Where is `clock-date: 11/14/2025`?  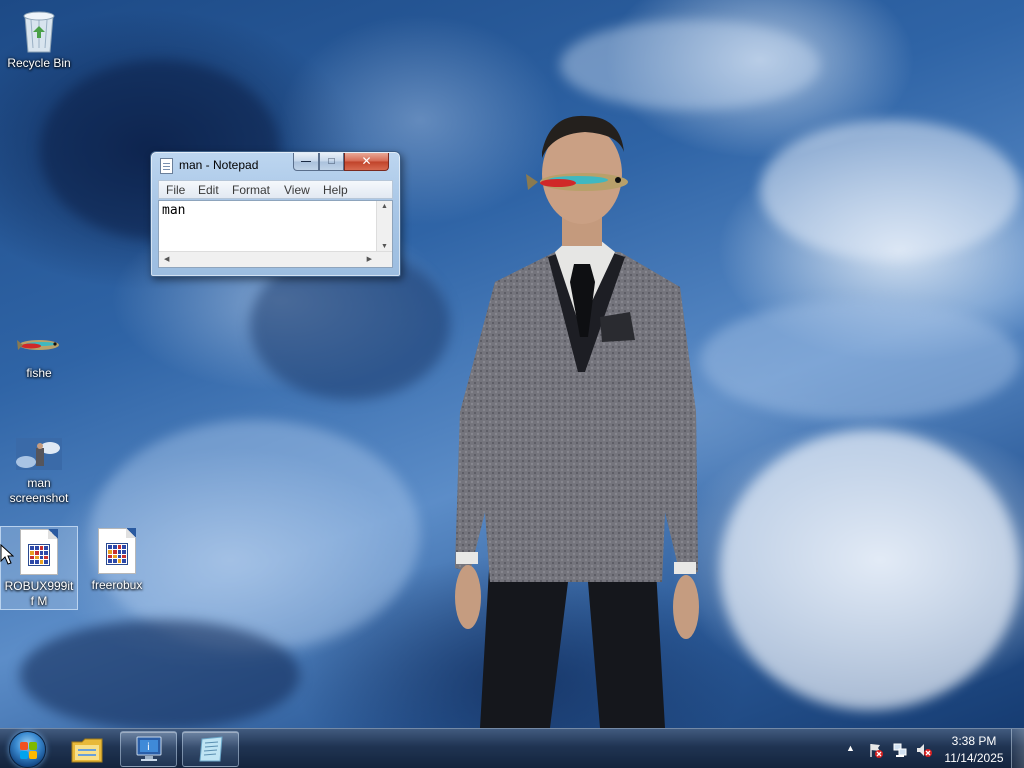 clock-date: 11/14/2025 is located at coordinates (974, 758).